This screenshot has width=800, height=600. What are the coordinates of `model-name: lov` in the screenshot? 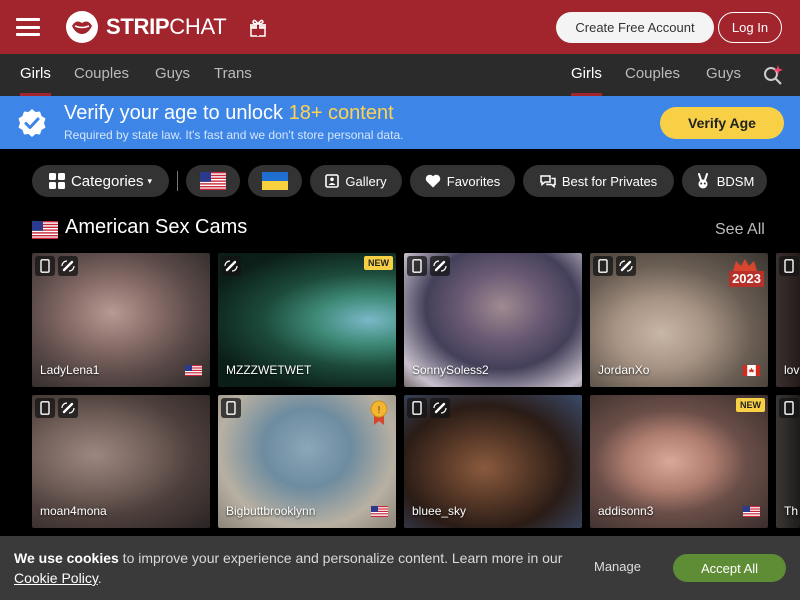 It's located at (792, 370).